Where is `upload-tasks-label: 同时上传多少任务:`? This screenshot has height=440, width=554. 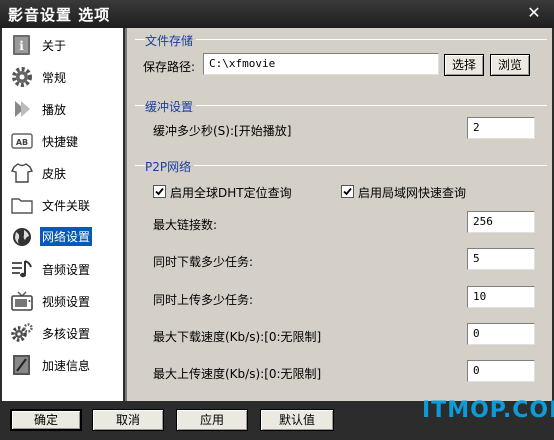
upload-tasks-label: 同时上传多少任务: is located at coordinates (203, 300).